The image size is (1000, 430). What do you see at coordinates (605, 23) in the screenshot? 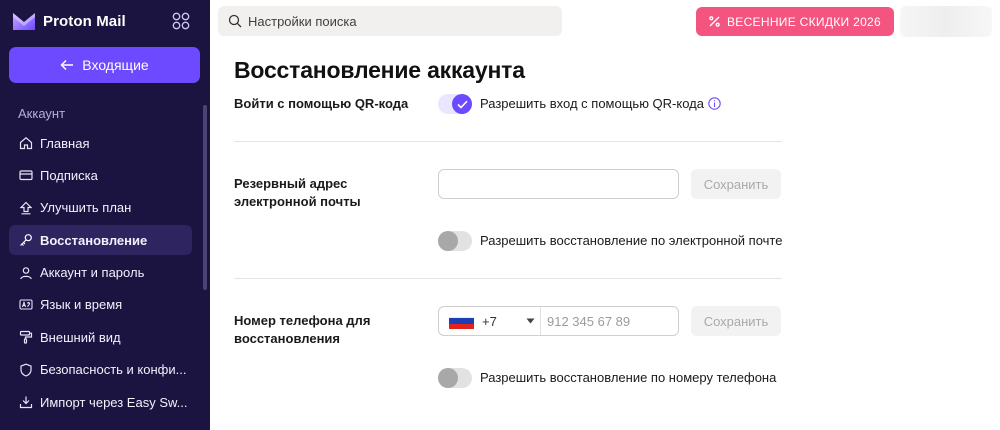
I see `topbar: ВЕСЕННИЕ СКИДКИ 2026` at bounding box center [605, 23].